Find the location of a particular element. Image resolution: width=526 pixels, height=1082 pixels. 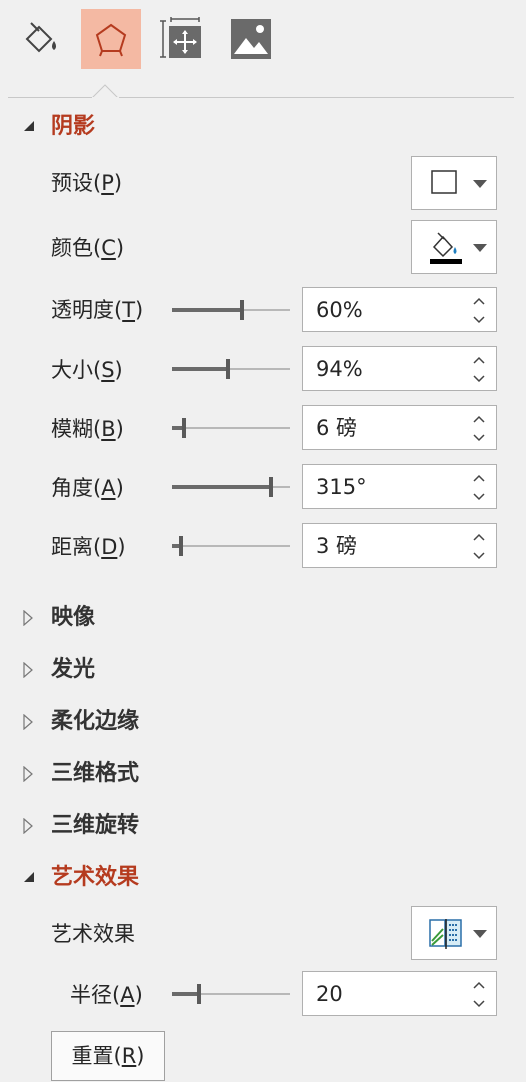

blur-value: 6 磅 is located at coordinates (336, 428).